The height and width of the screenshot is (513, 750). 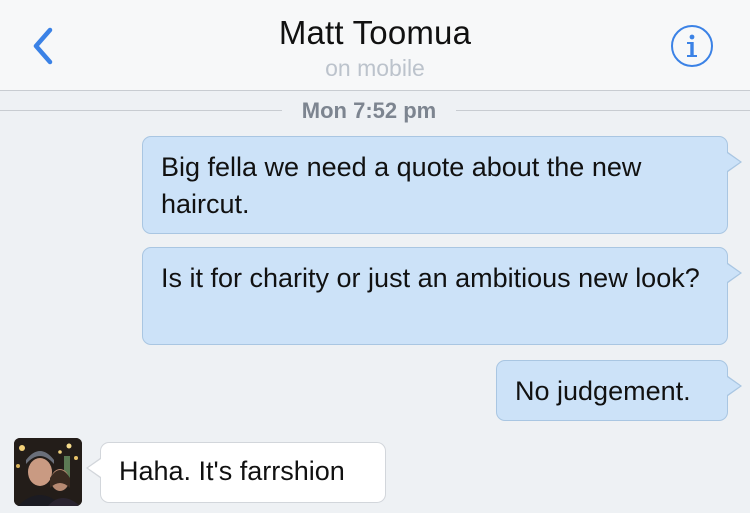 I want to click on incoming-message-bubble: Haha. It's farrshion, so click(x=236, y=472).